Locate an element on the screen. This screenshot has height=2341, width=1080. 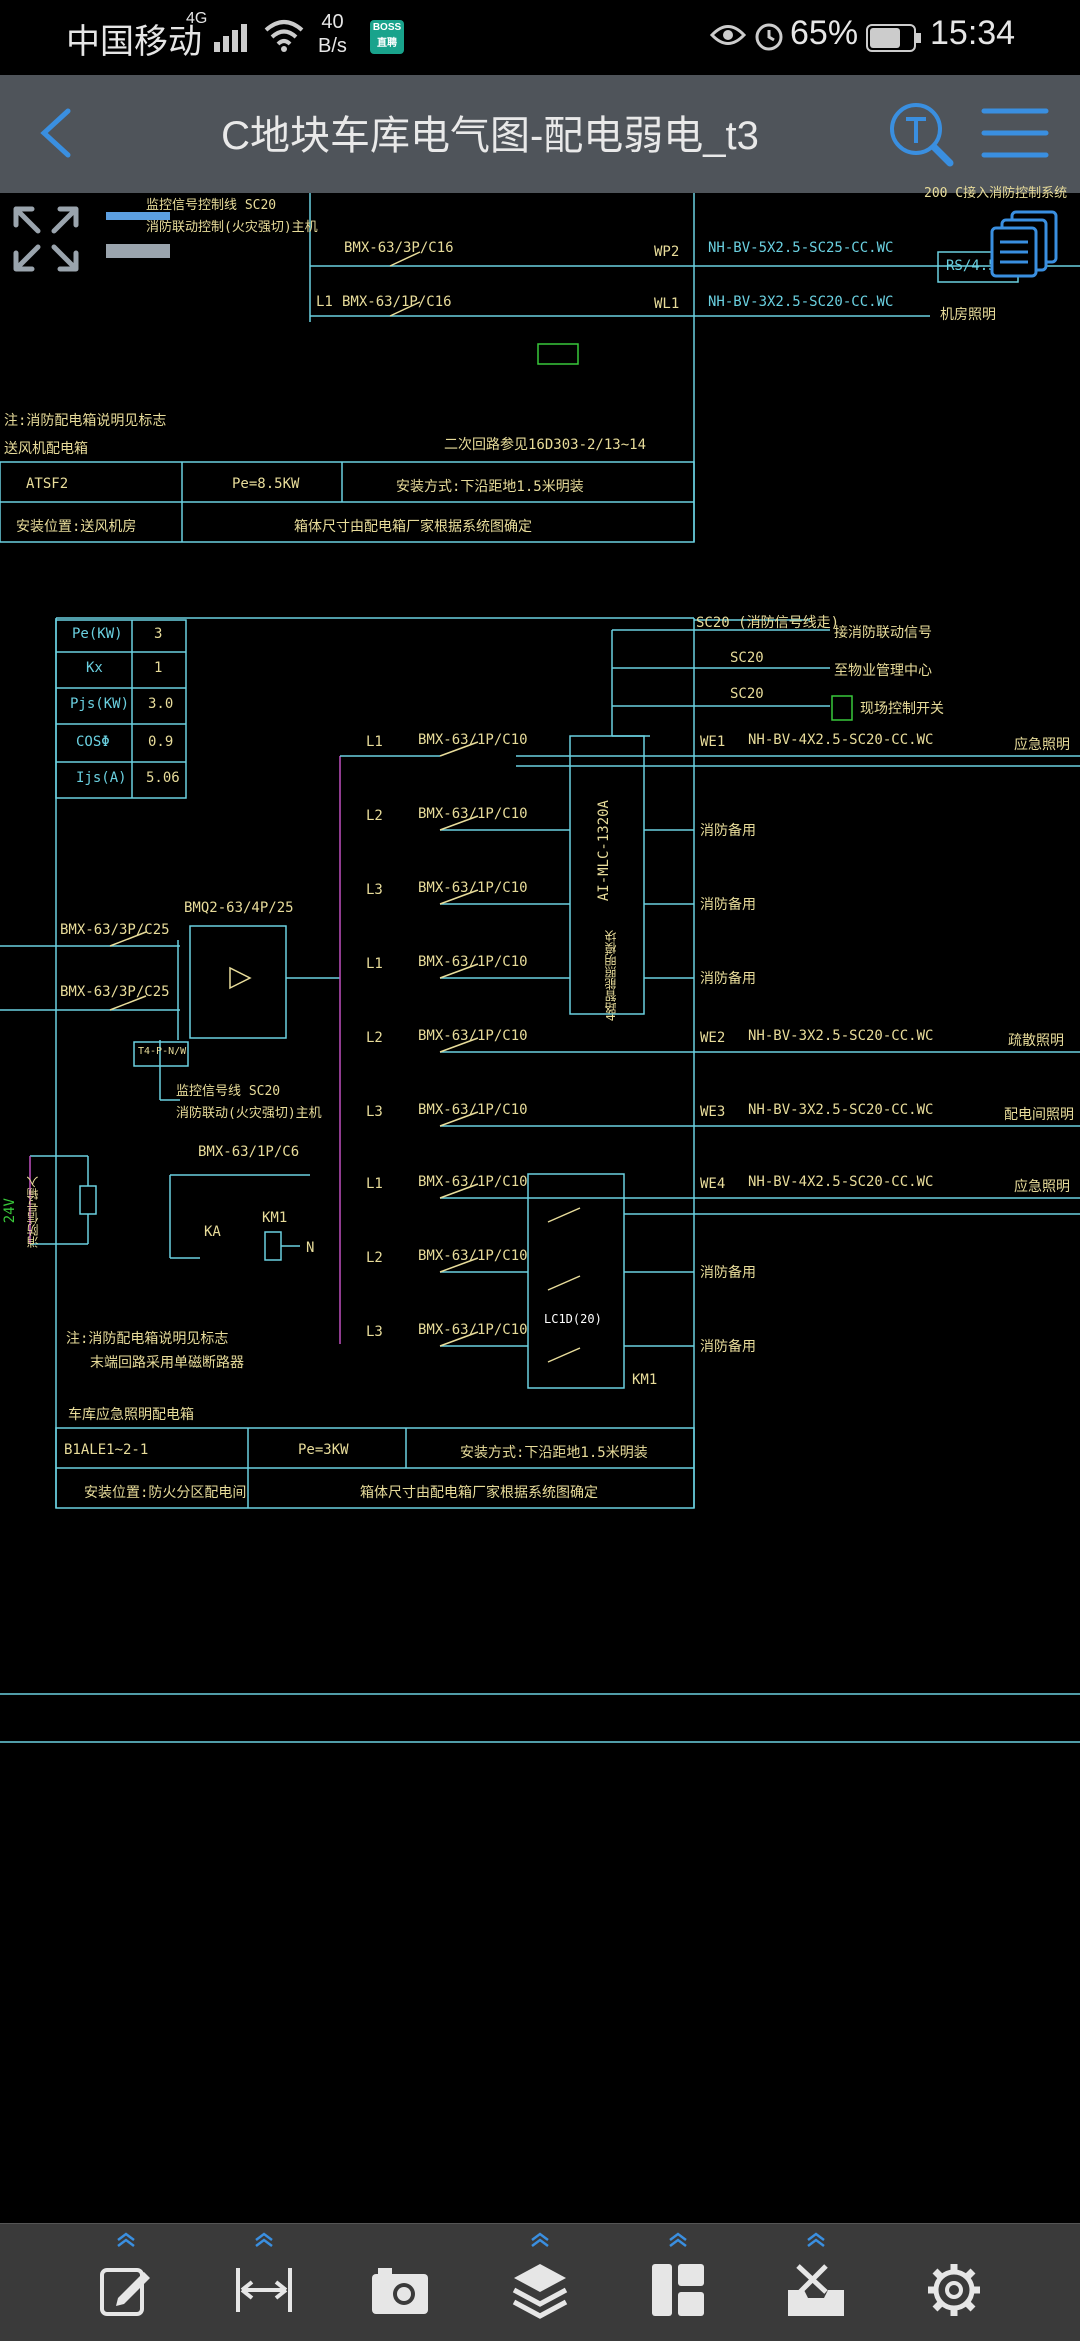
edit-icon is located at coordinates (125, 2292).